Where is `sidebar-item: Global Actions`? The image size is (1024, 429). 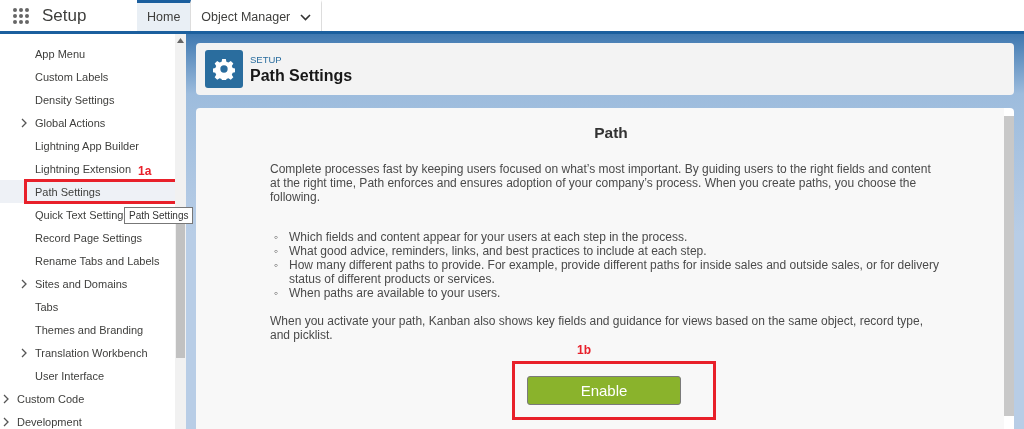 sidebar-item: Global Actions is located at coordinates (87, 122).